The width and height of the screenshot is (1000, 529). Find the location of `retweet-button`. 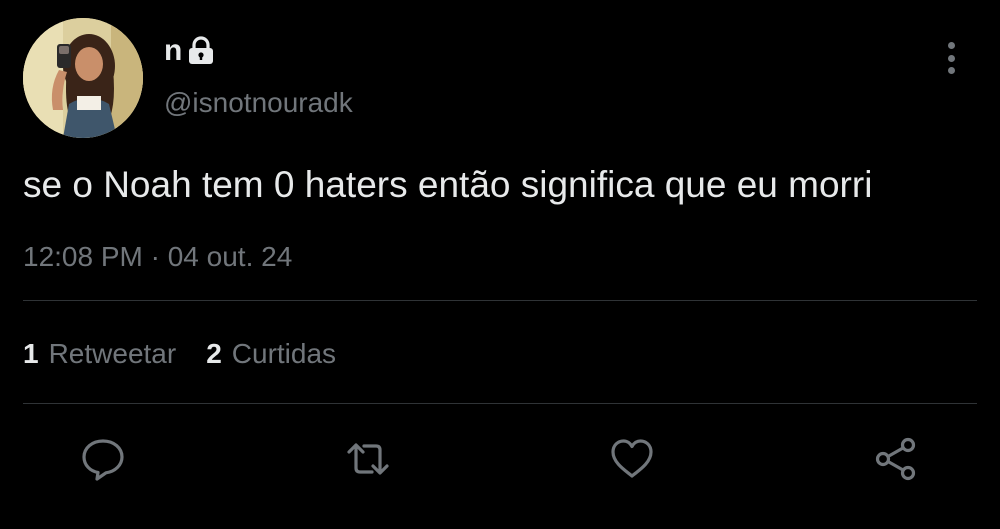

retweet-button is located at coordinates (368, 459).